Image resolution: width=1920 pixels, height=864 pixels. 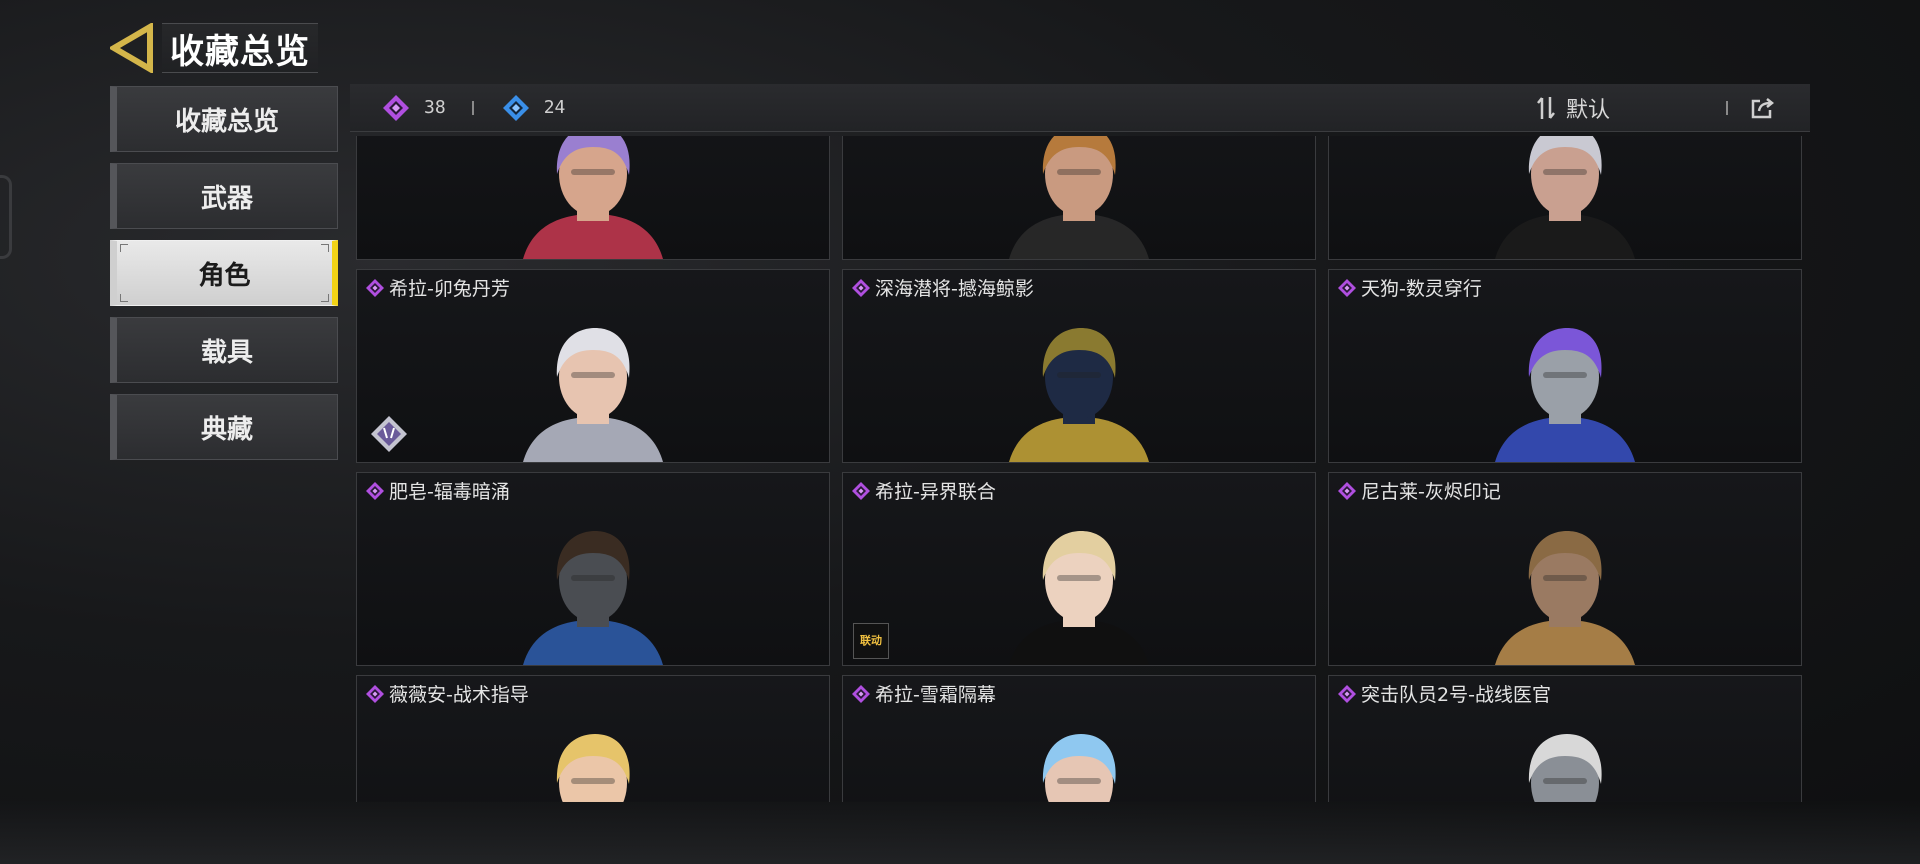 I want to click on sidebar-item-characters: 角色, so click(x=224, y=273).